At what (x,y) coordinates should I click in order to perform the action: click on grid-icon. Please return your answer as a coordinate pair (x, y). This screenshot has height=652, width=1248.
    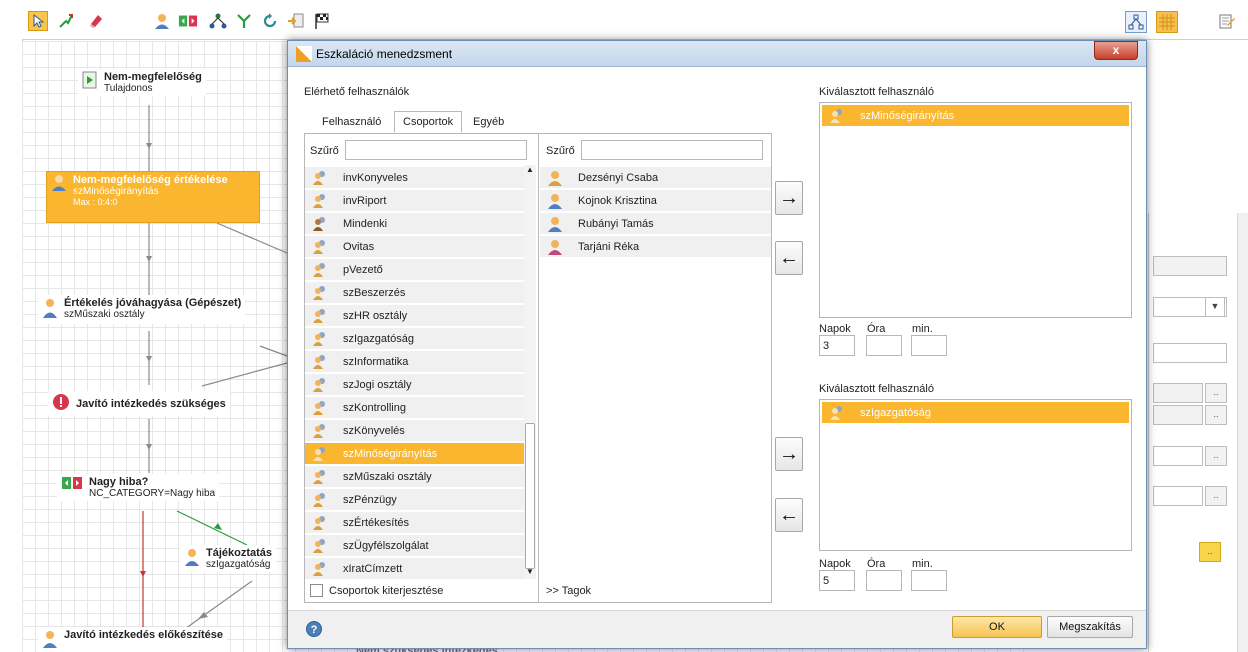
    Looking at the image, I should click on (1167, 22).